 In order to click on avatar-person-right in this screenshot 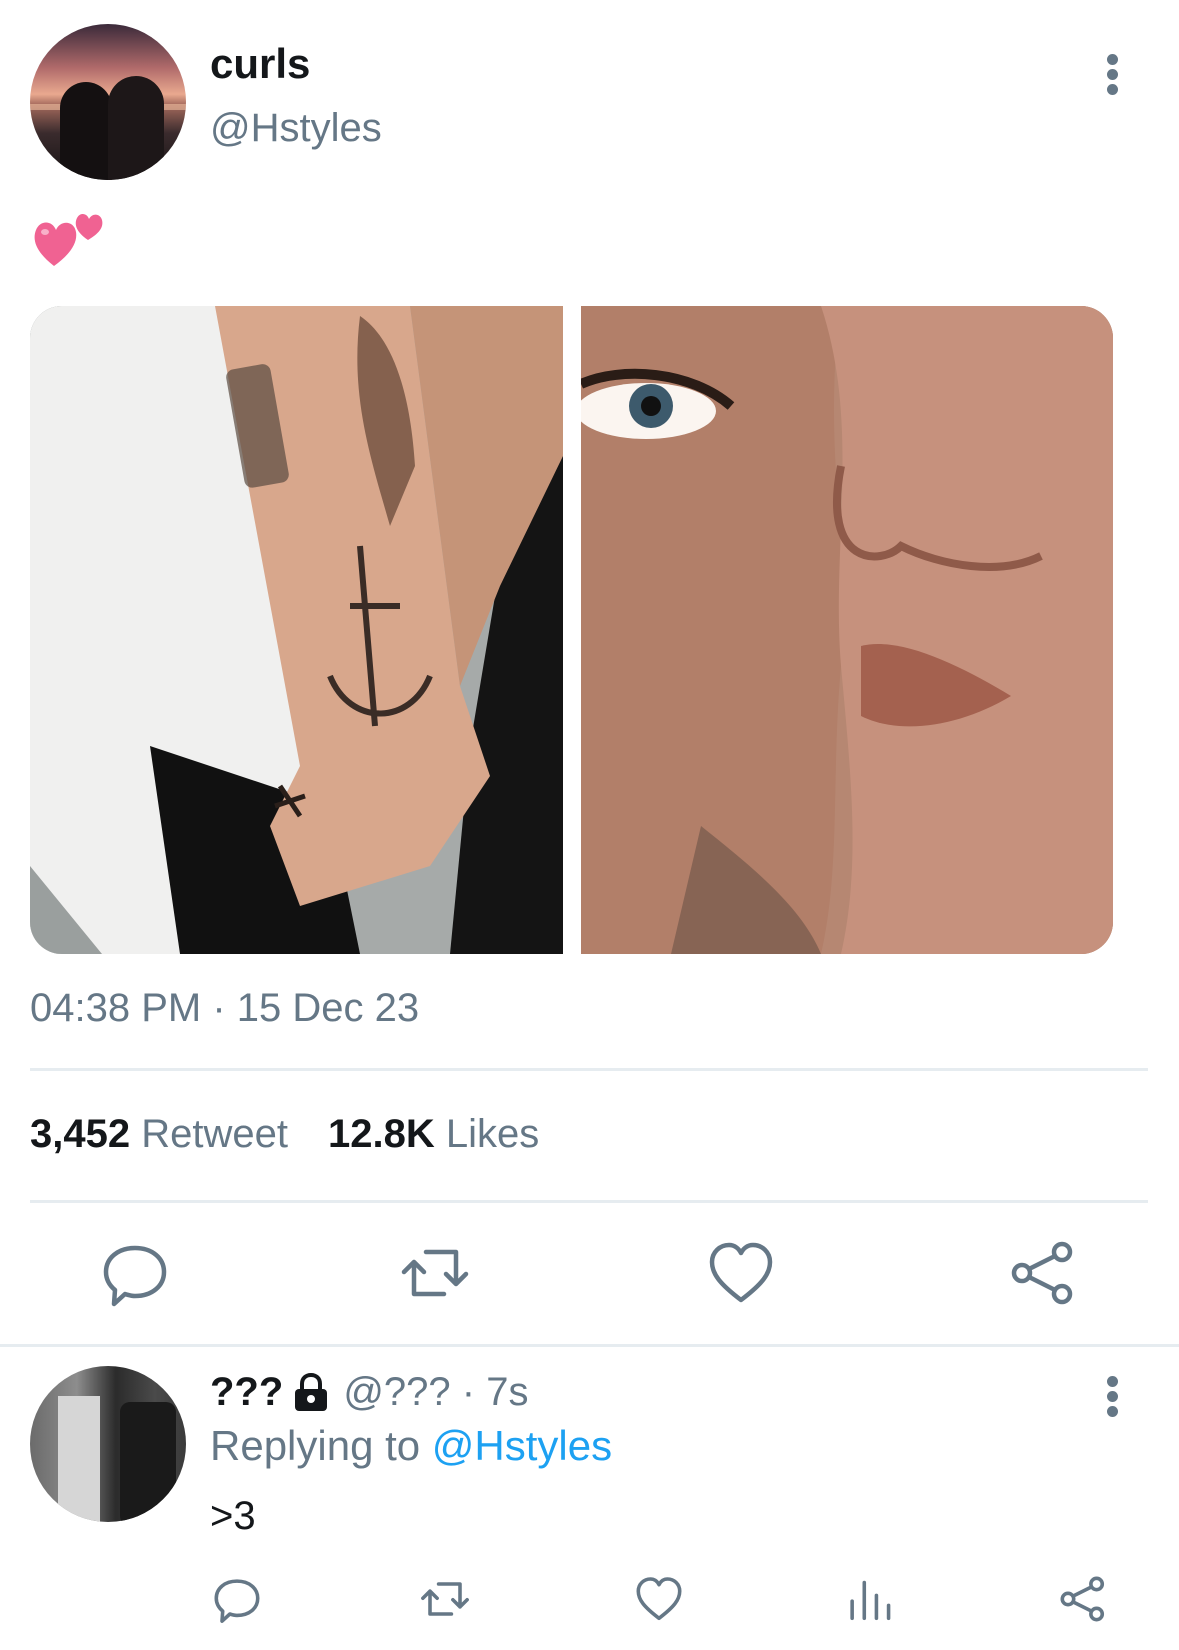, I will do `click(136, 128)`.